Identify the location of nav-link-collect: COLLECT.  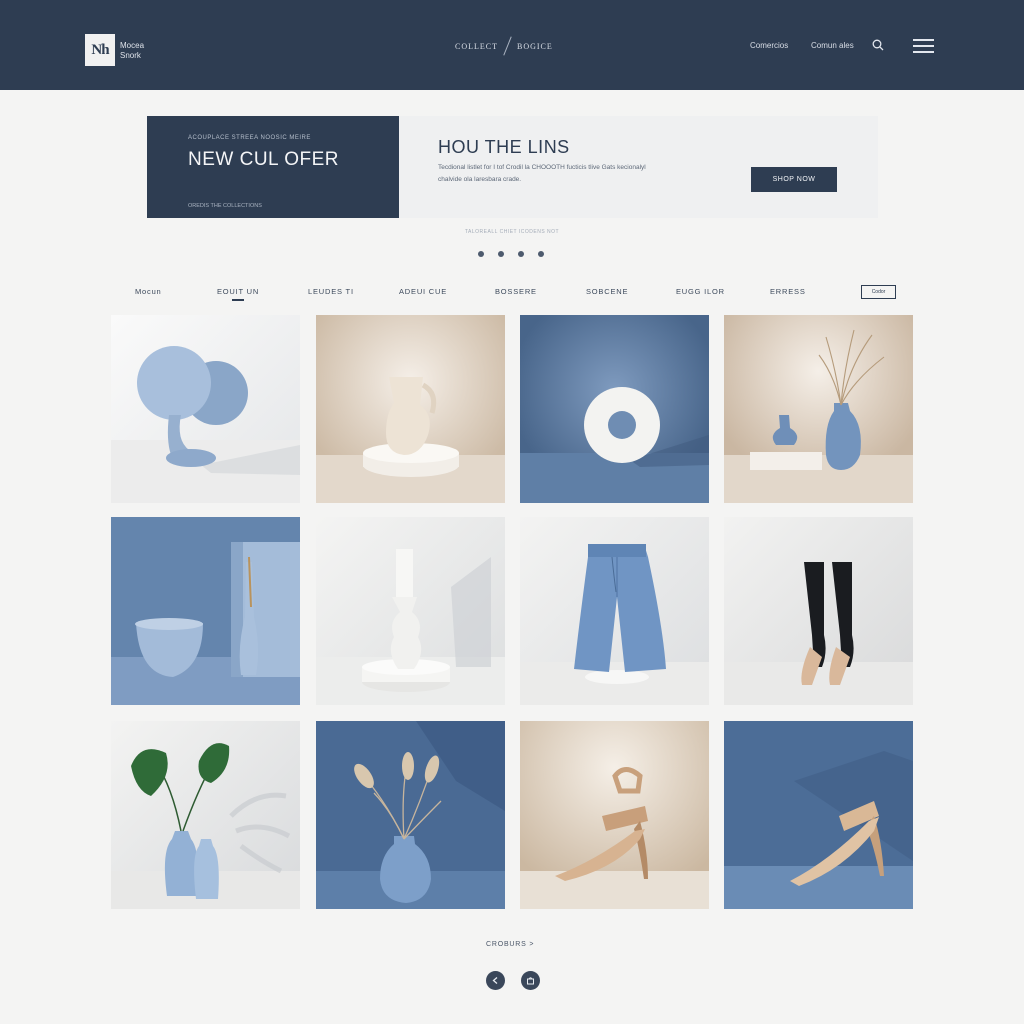
(476, 46).